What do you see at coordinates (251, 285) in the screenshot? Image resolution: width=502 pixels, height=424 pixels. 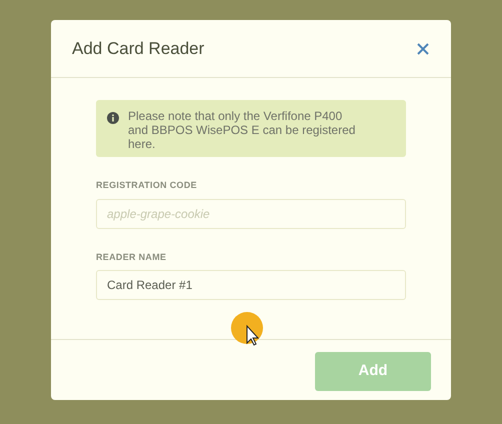 I see `input-field: Card Reader #1` at bounding box center [251, 285].